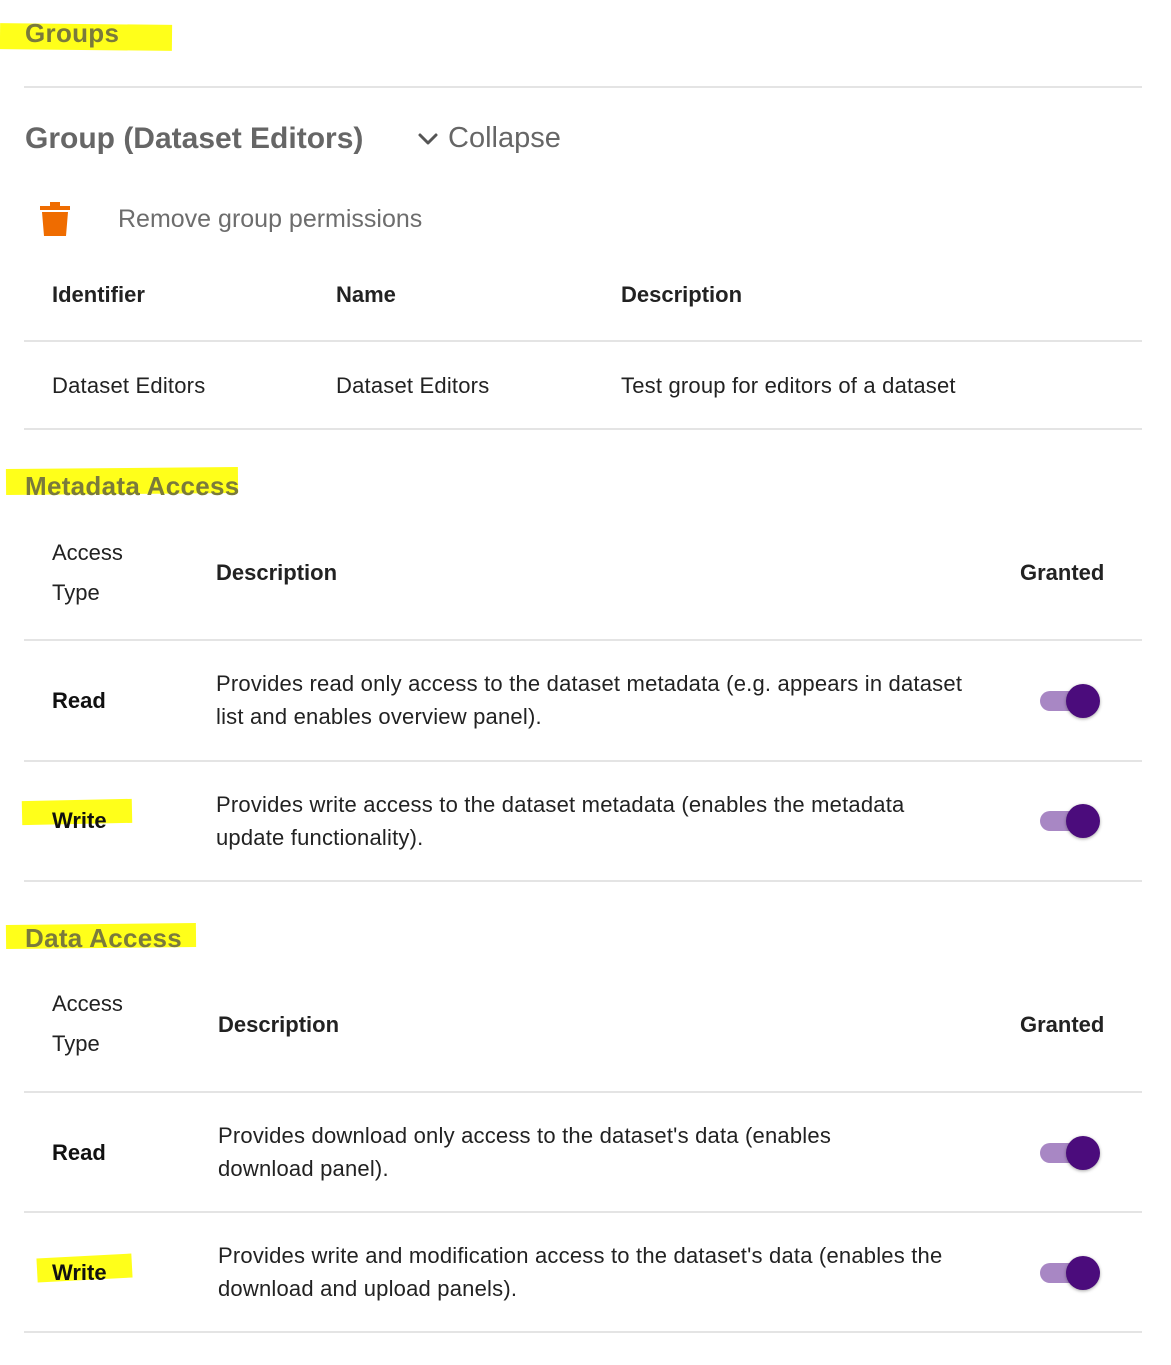  What do you see at coordinates (194, 138) in the screenshot?
I see `group-title: Group (Dataset Editors)` at bounding box center [194, 138].